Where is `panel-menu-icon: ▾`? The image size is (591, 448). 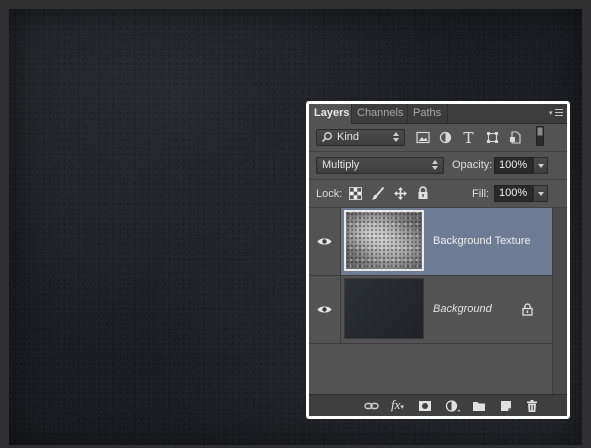
panel-menu-icon: ▾ is located at coordinates (556, 113).